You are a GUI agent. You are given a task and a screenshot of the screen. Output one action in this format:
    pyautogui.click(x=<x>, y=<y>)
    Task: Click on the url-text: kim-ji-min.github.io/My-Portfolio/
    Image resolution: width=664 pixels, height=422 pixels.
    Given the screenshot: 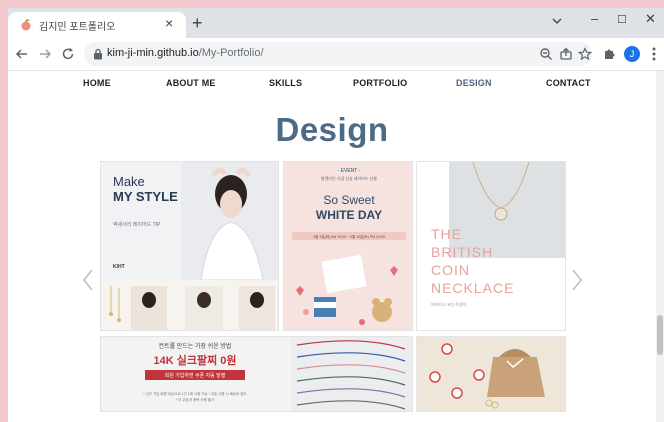 What is the action you would take?
    pyautogui.click(x=185, y=53)
    